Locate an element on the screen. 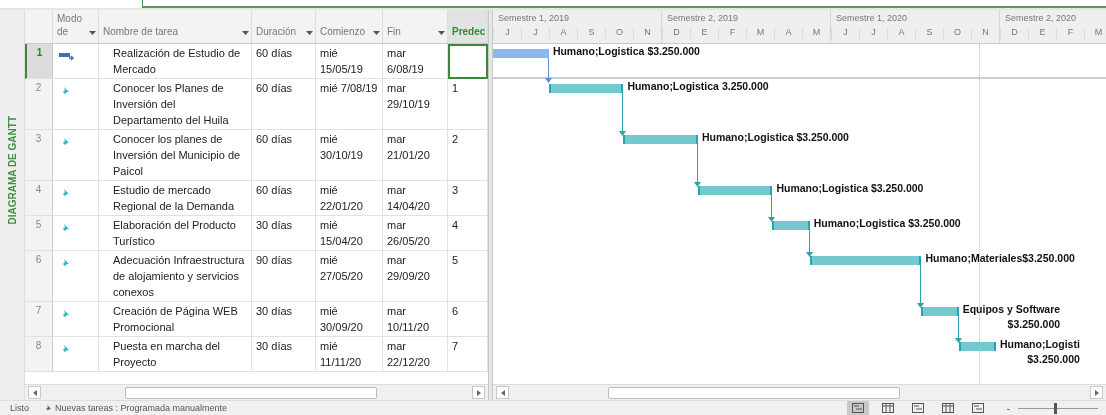 The image size is (1106, 415). task-name-cell: Elaboración del Producto Turístico is located at coordinates (175, 233).